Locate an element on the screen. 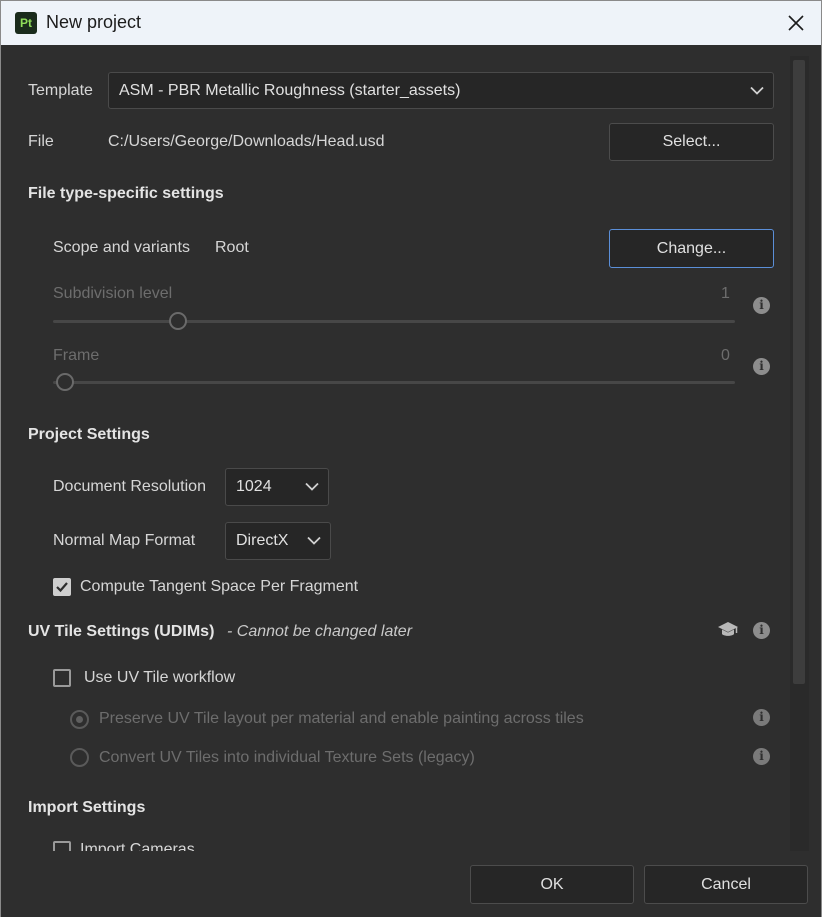 This screenshot has width=822, height=917. compute-tangent-checkbox is located at coordinates (62, 587).